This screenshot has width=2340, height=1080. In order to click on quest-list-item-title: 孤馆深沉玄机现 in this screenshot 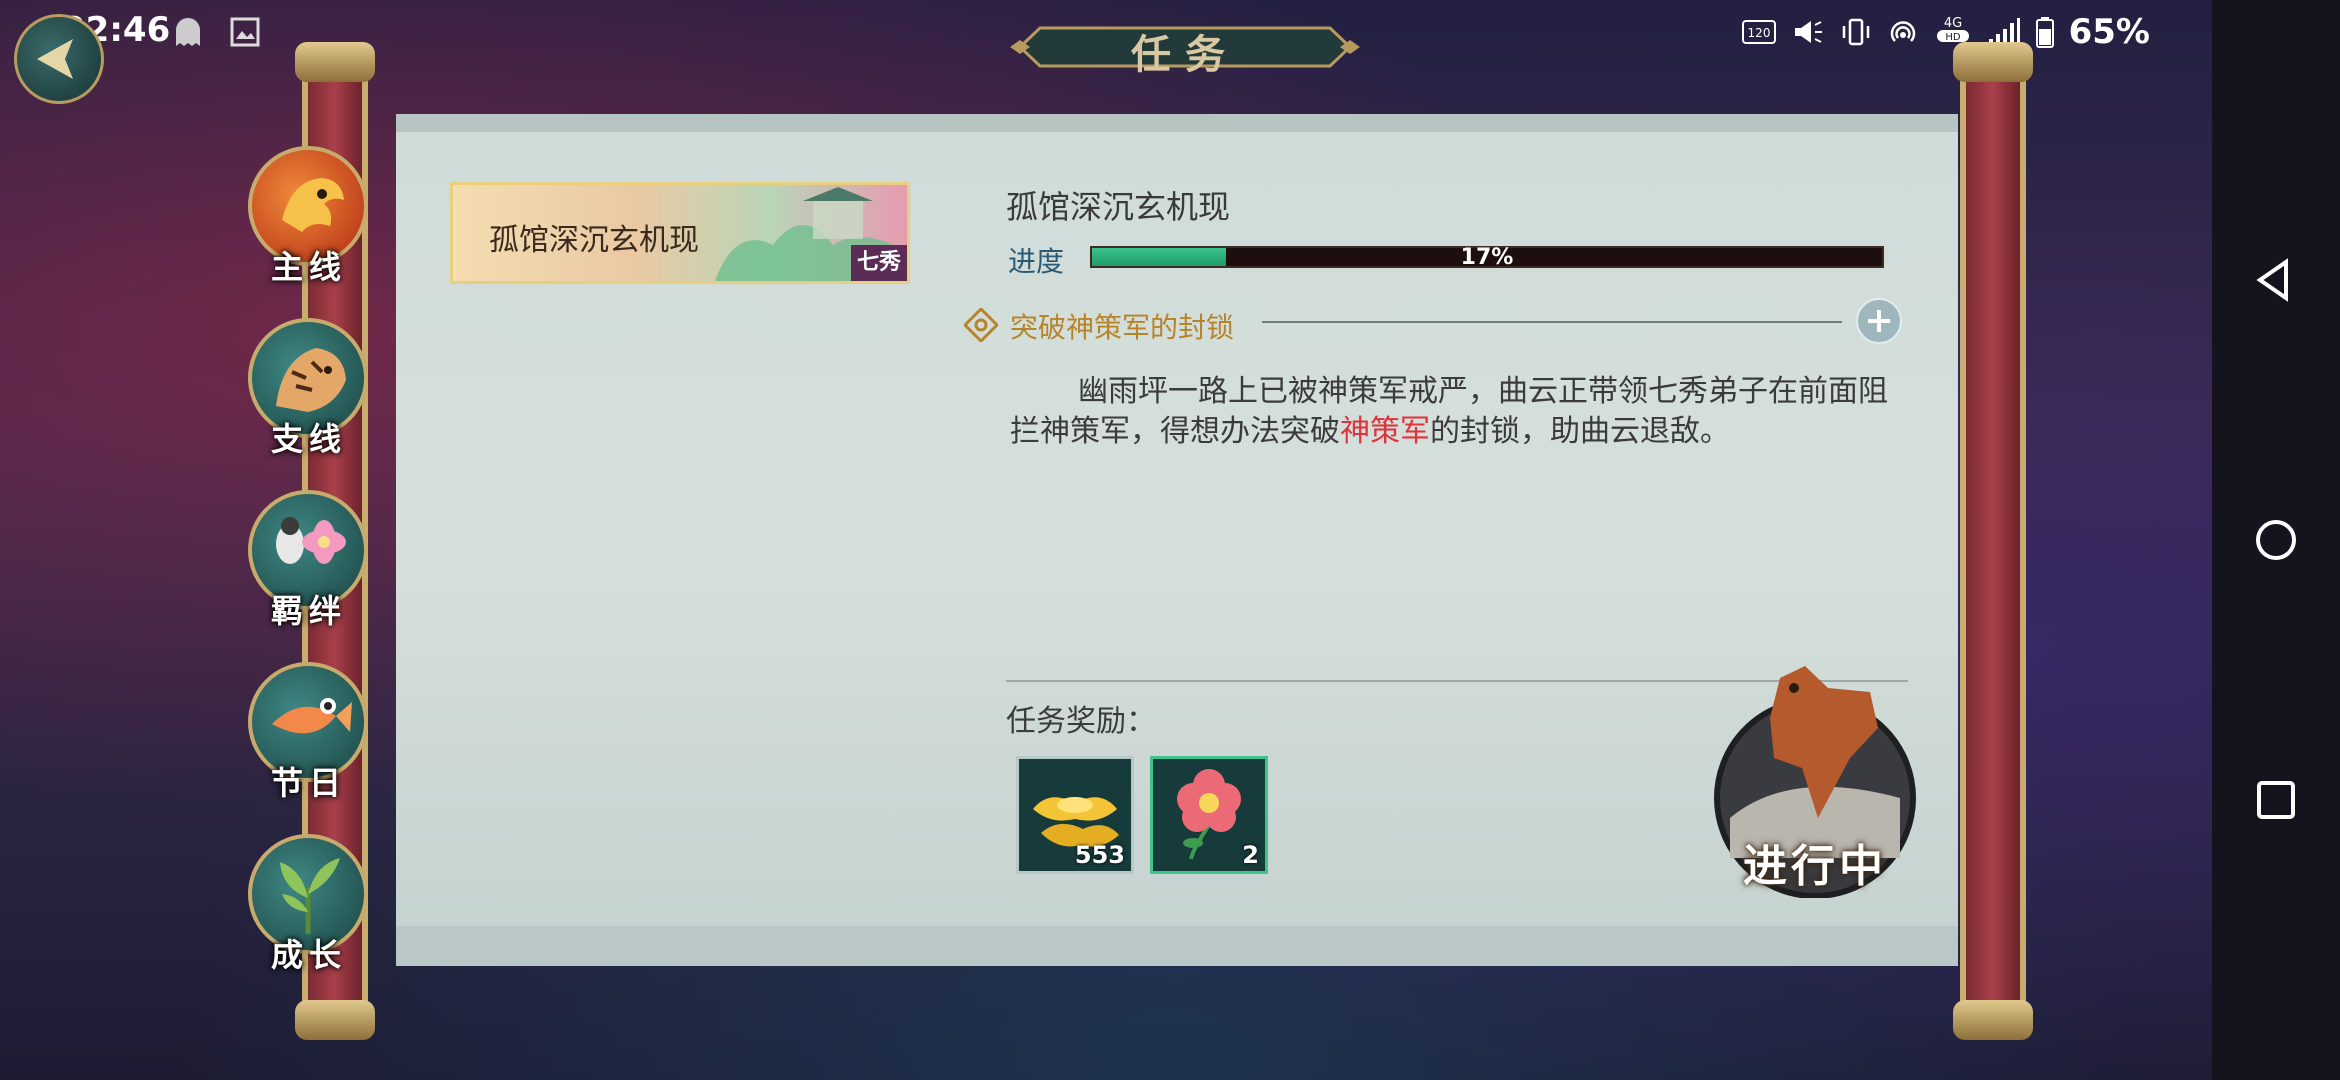, I will do `click(594, 240)`.